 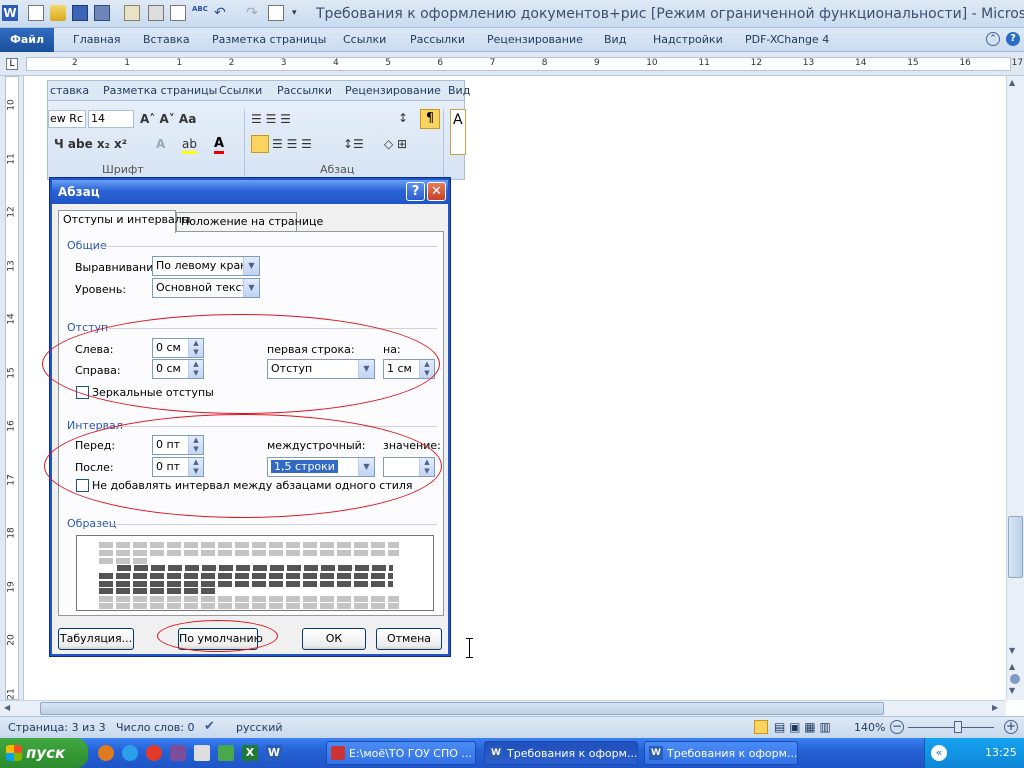 I want to click on new-document-icon, so click(x=36, y=13).